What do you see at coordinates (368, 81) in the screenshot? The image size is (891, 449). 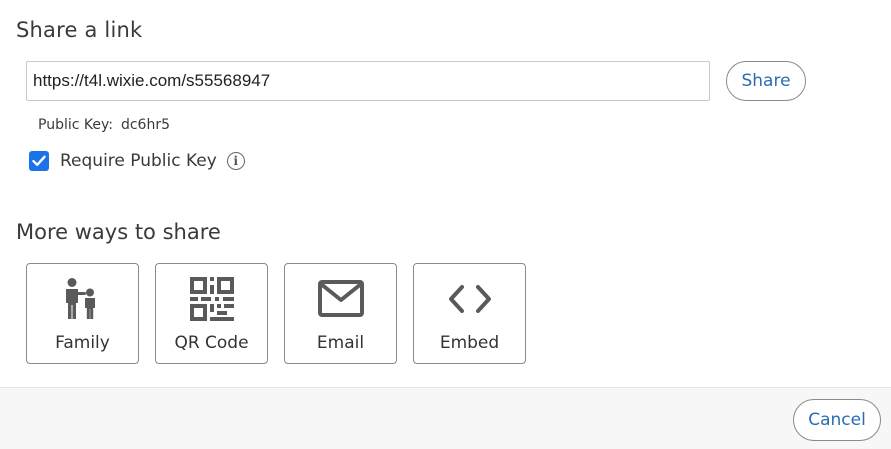 I see `share-link-field` at bounding box center [368, 81].